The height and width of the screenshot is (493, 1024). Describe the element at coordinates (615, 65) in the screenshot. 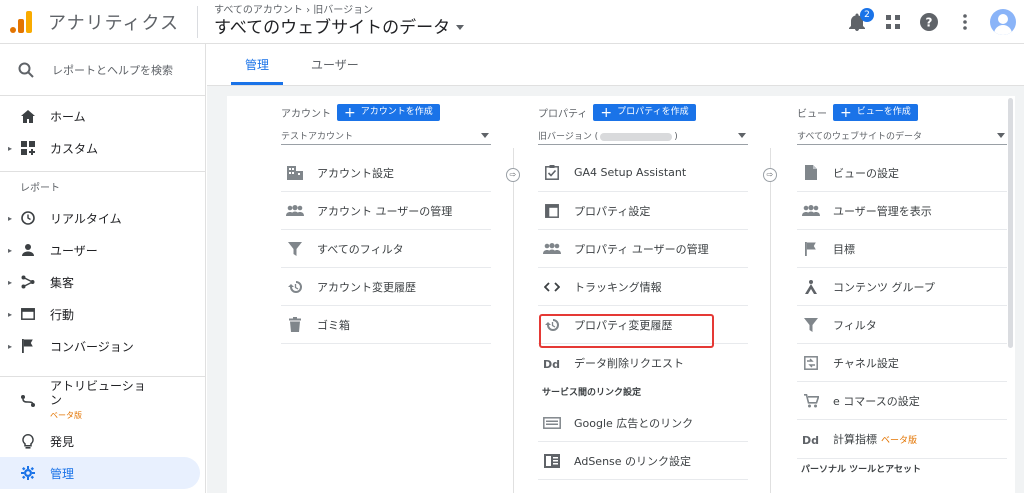

I see `tab-bar: 管理 ユーザー` at that location.